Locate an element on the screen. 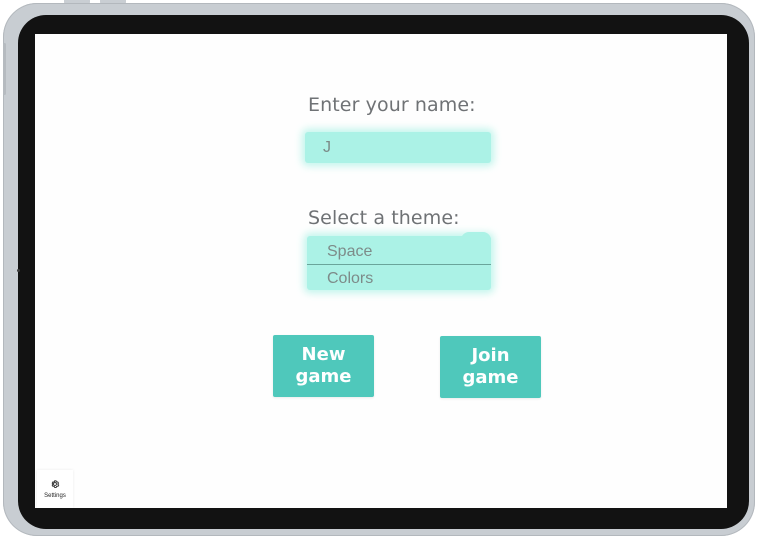 The height and width of the screenshot is (539, 759). tablet-camera-dot is located at coordinates (18, 270).